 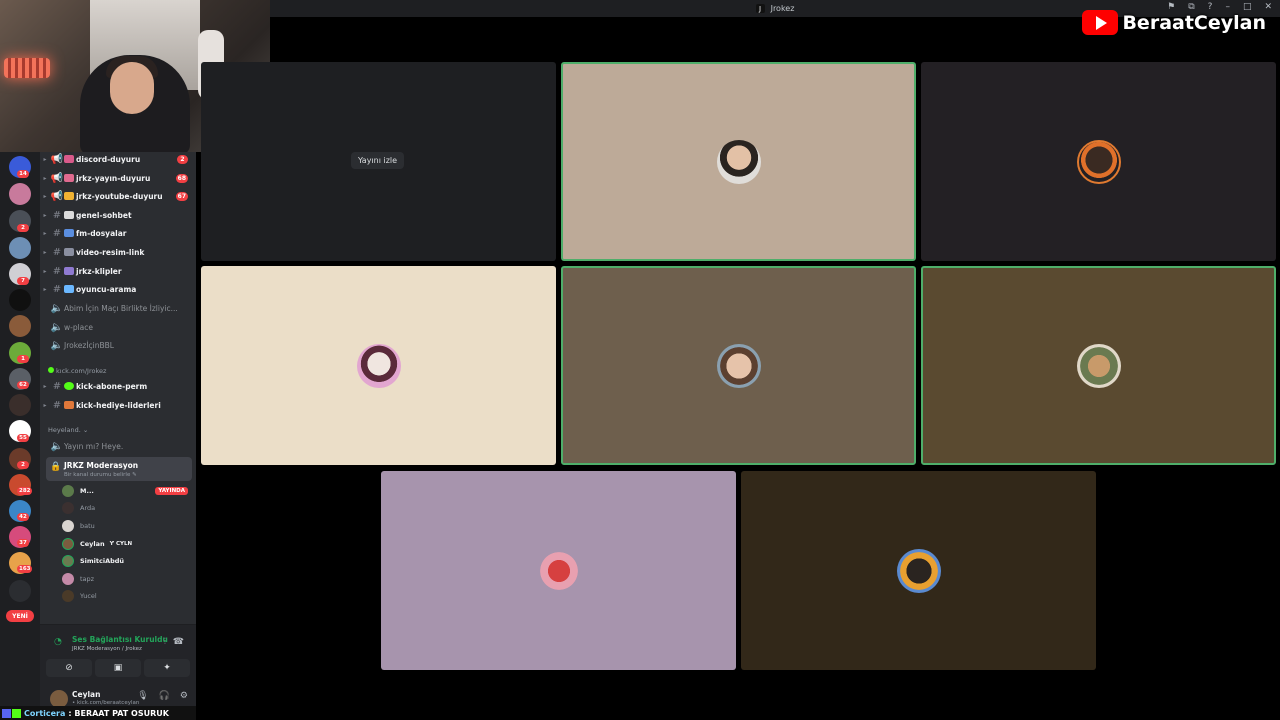 What do you see at coordinates (118, 196) in the screenshot?
I see `channel-jrkz-youtube-duyuru: ▸ 📢 jrkz-youtube-duyuru 67` at bounding box center [118, 196].